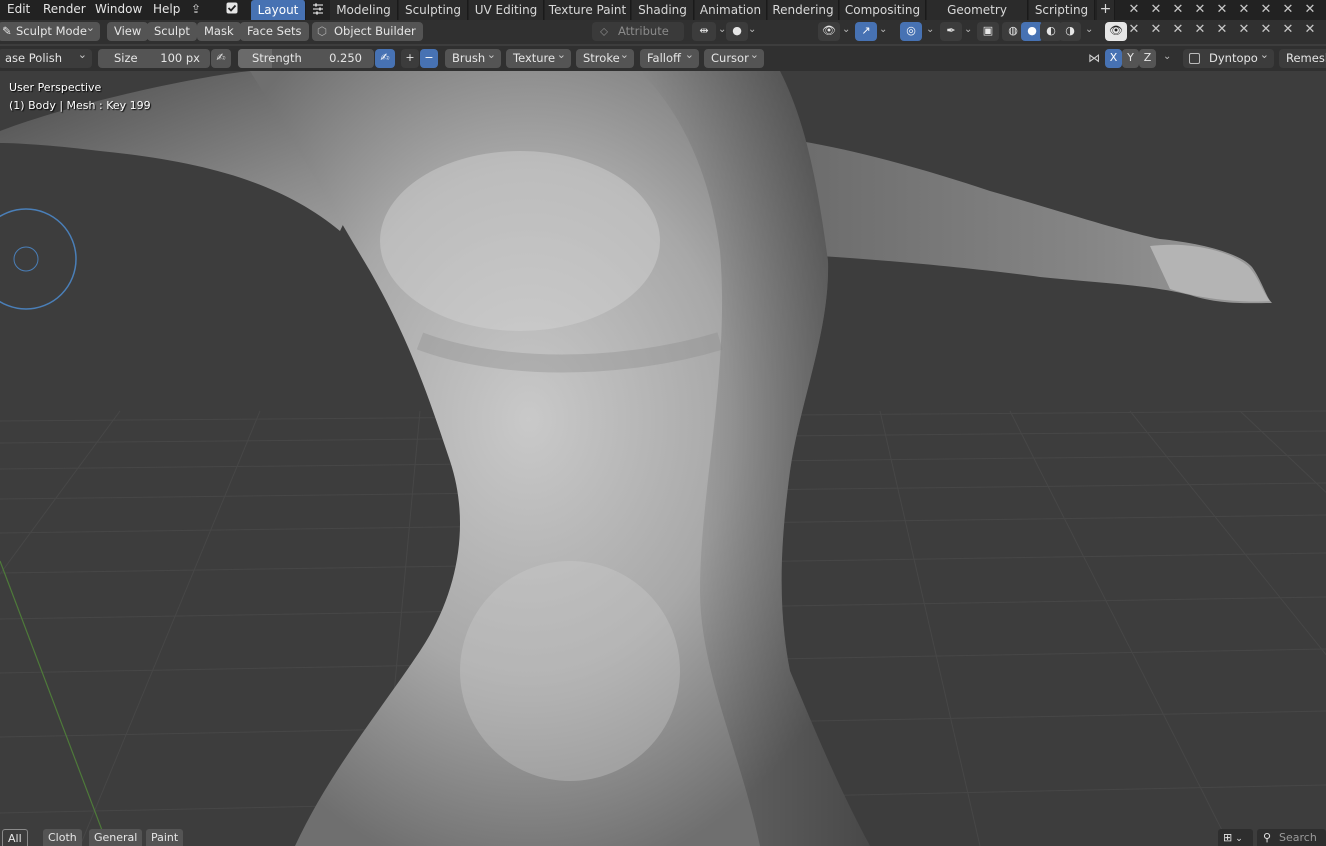  Describe the element at coordinates (322, 31) in the screenshot. I see `cube-icon: ⬡` at that location.